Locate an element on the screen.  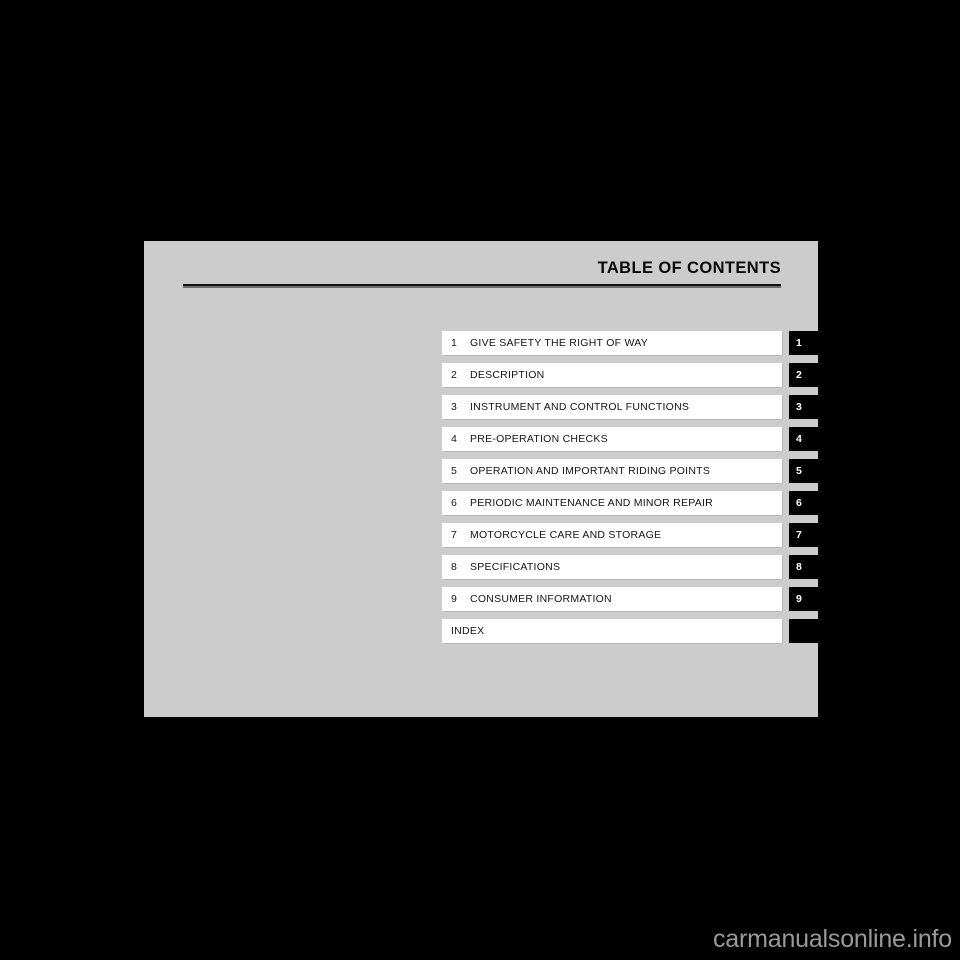
toc-entry-content: 5 OPERATION AND IMPORTANT RIDING POINTS is located at coordinates (580, 471).